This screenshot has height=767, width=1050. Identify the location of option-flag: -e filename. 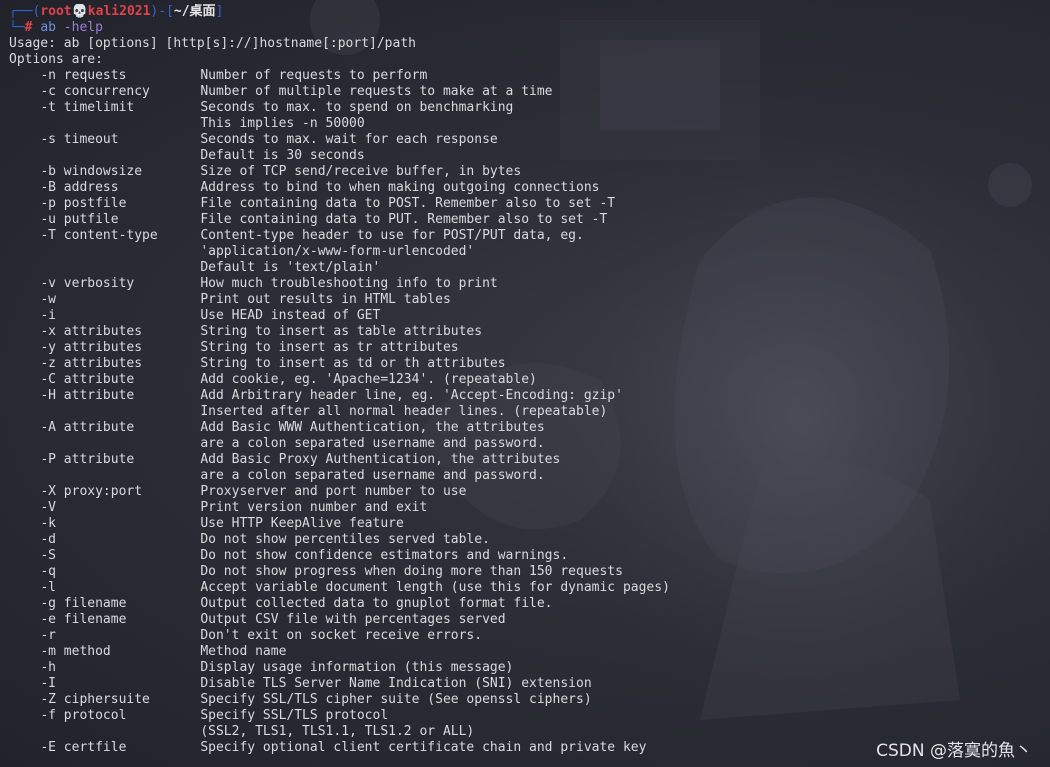
(83, 619).